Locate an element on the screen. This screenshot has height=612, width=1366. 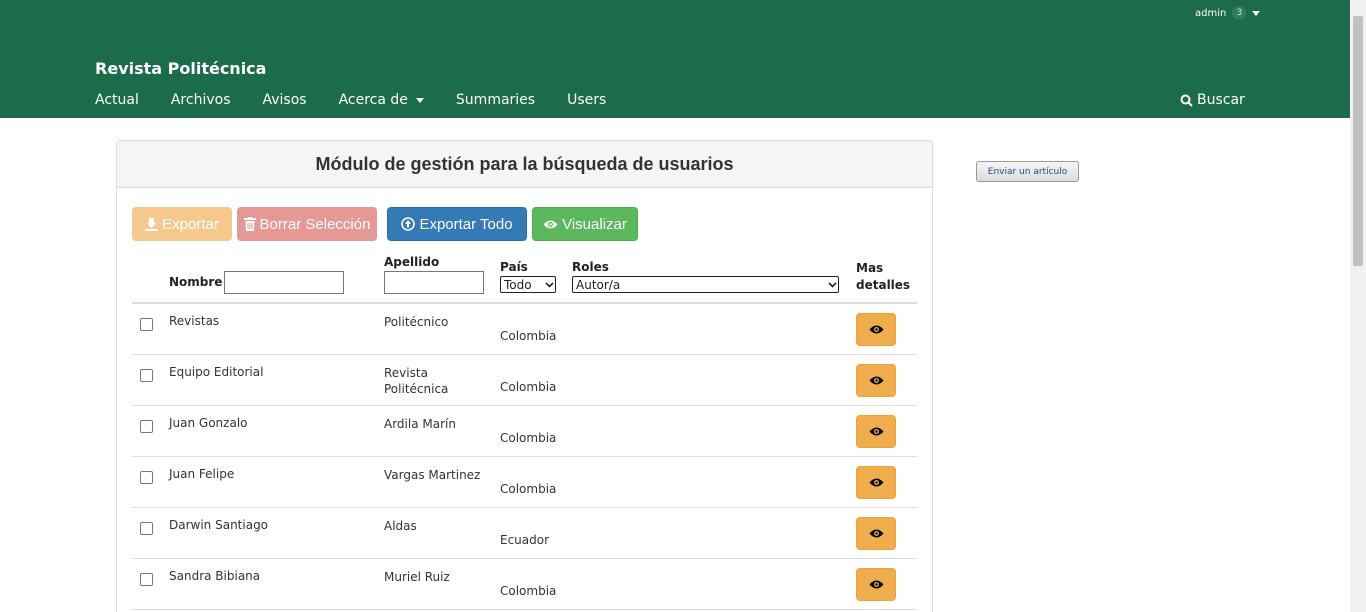
export-all-button: Exportar Todo is located at coordinates (457, 224).